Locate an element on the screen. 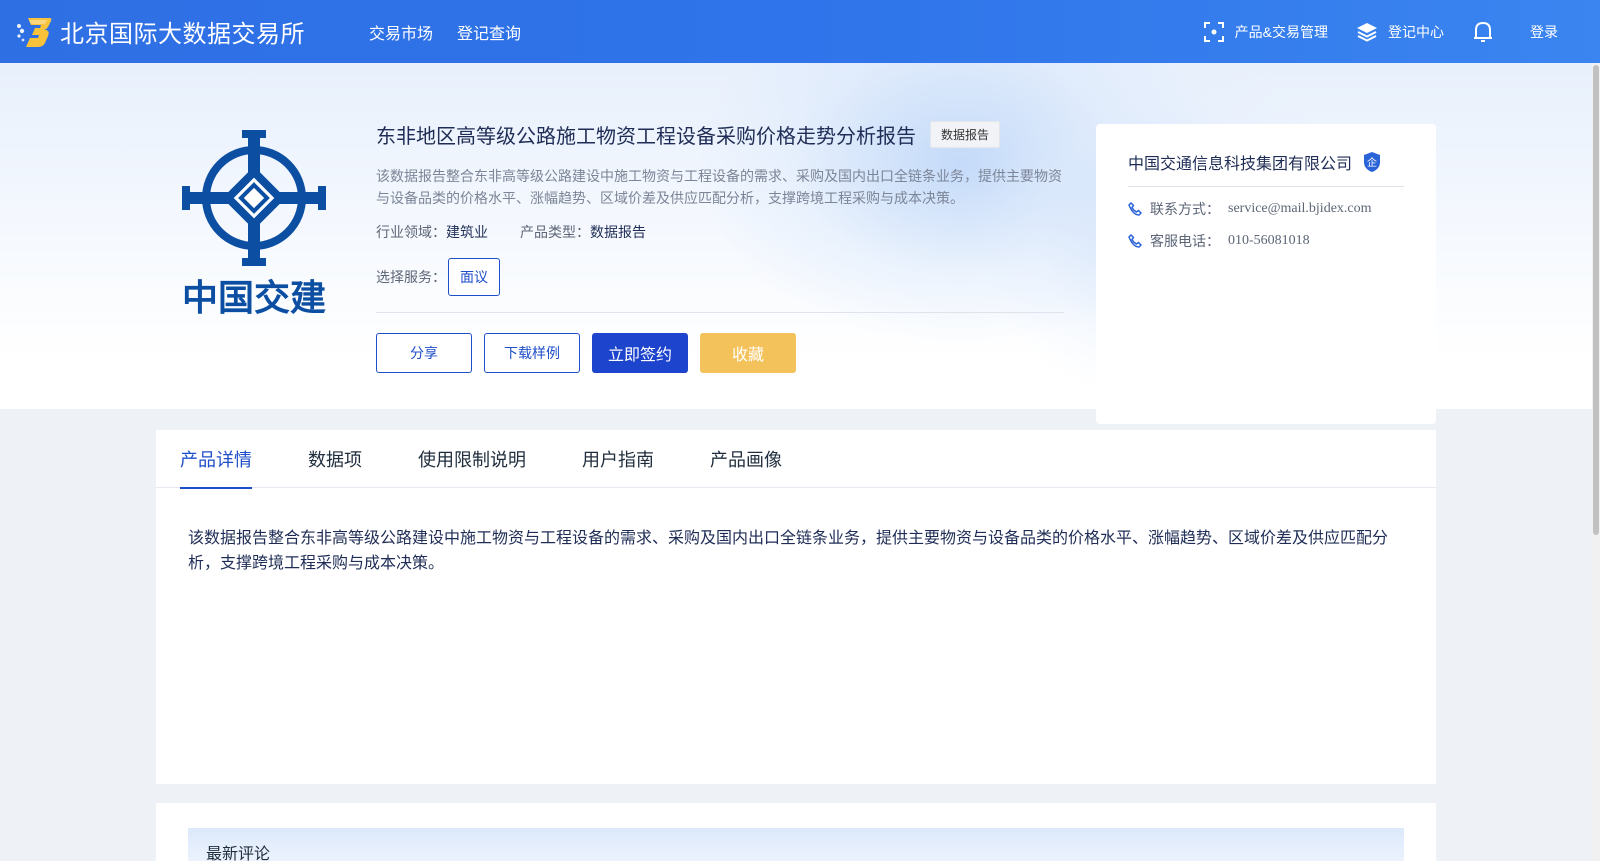 The height and width of the screenshot is (861, 1600). notifications-button is located at coordinates (1483, 32).